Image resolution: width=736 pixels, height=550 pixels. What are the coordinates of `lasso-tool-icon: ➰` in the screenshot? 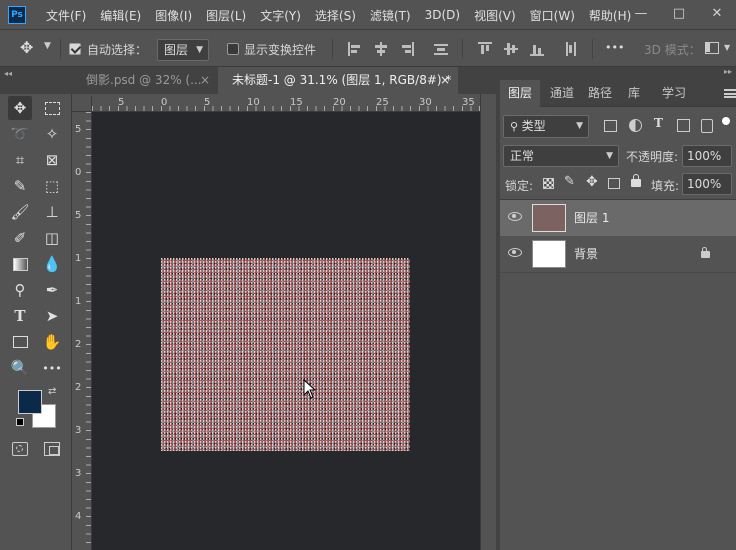 It's located at (20, 134).